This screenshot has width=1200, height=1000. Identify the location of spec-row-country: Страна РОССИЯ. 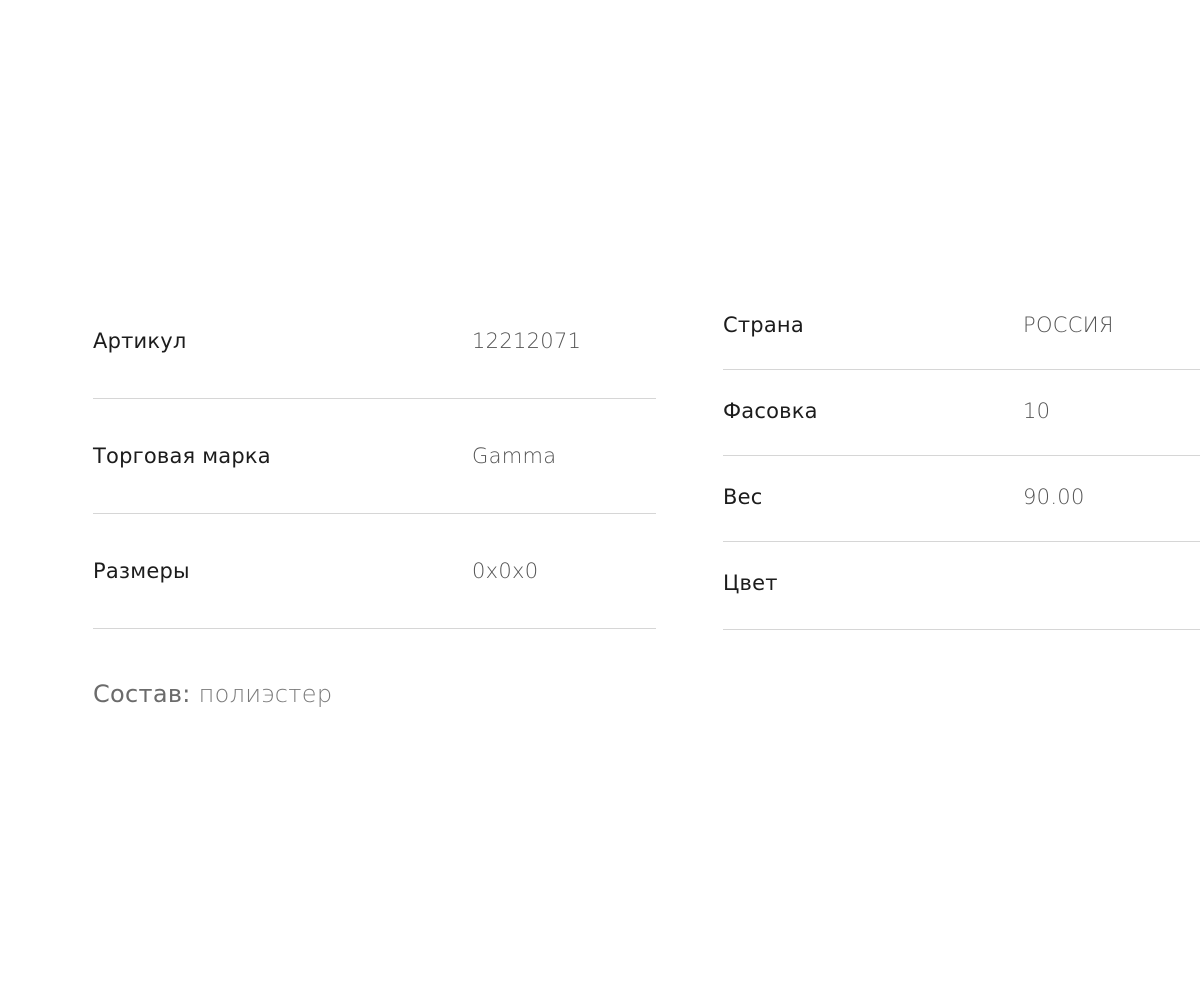
(961, 327).